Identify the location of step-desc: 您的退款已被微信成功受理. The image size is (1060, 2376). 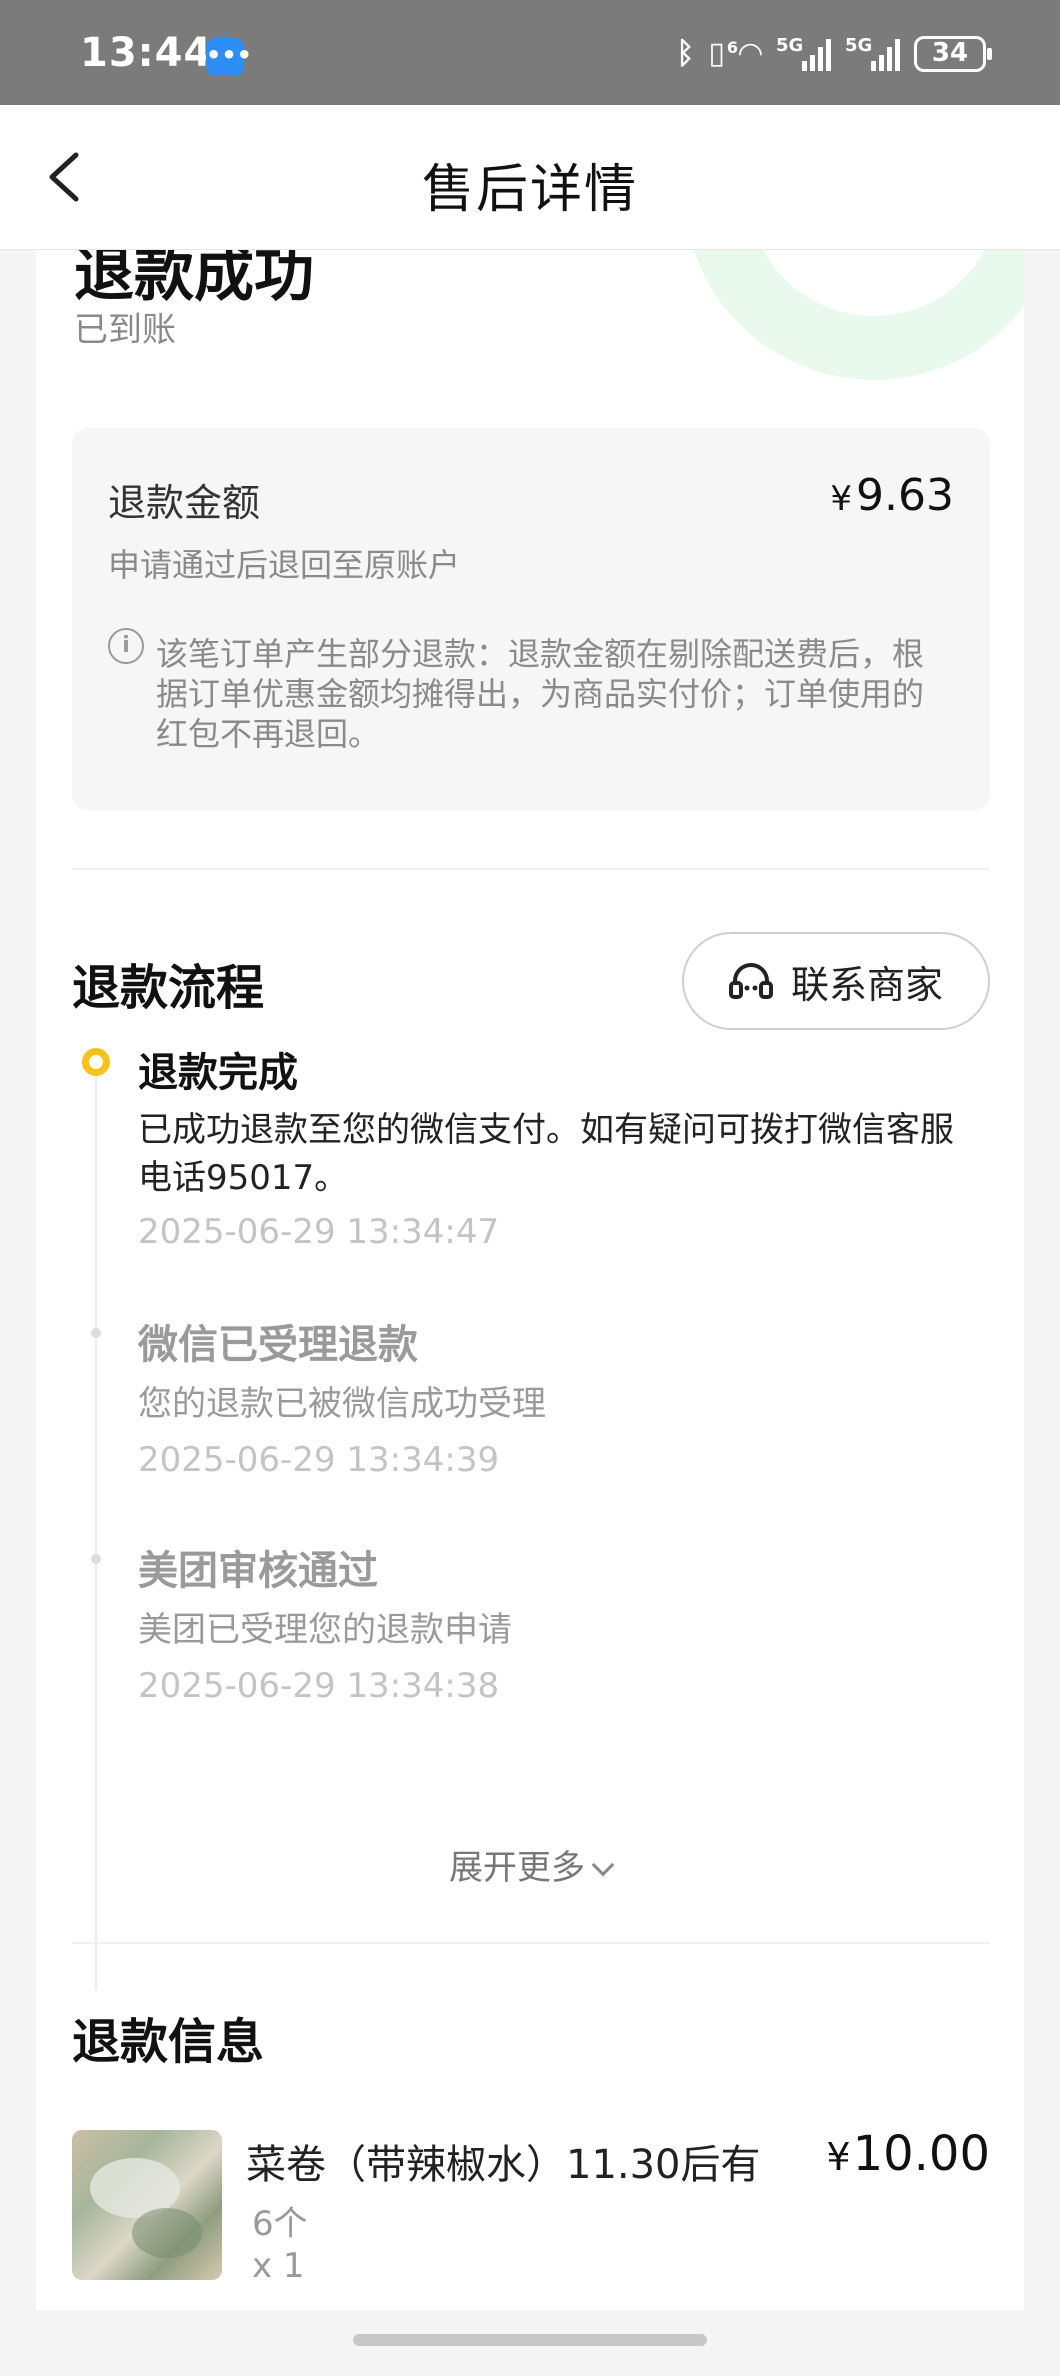
(342, 1404).